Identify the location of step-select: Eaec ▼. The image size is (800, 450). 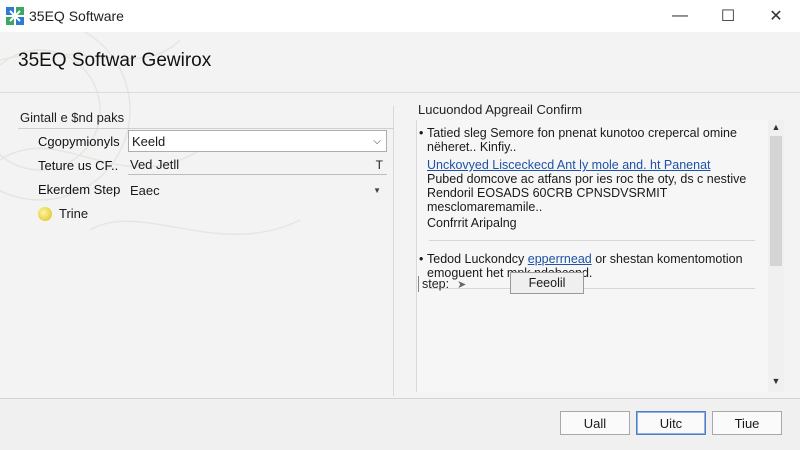
(257, 190).